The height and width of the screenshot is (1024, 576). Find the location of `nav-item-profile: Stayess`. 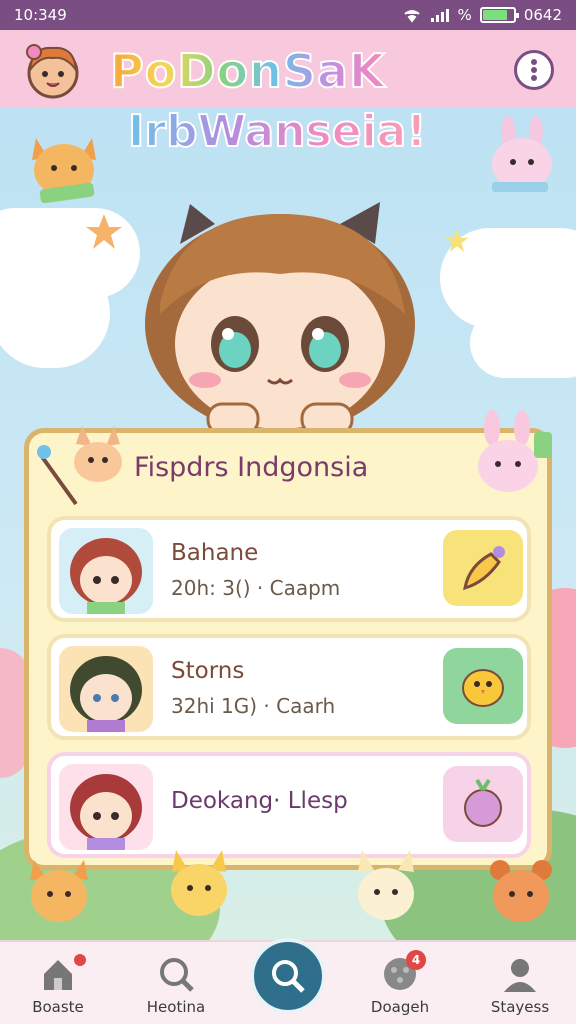

nav-item-profile: Stayess is located at coordinates (520, 983).